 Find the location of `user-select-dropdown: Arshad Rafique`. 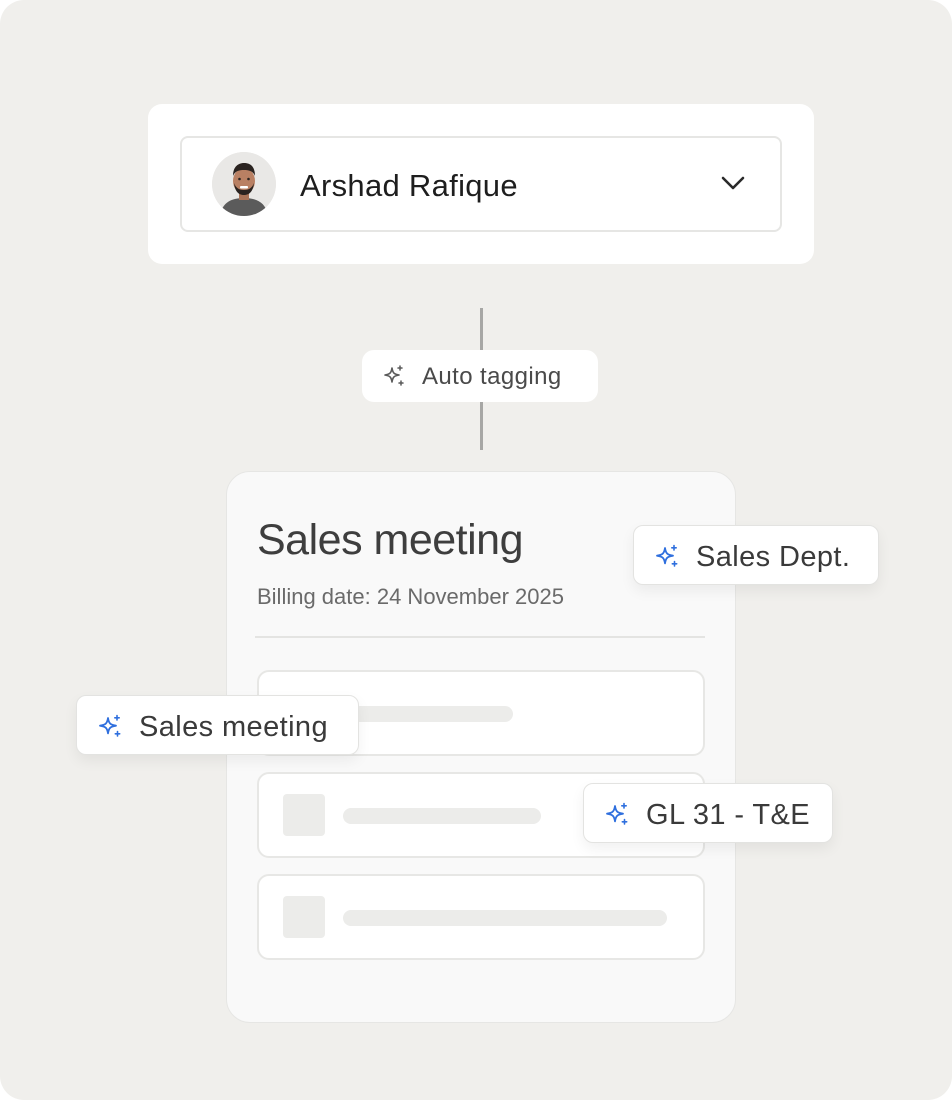

user-select-dropdown: Arshad Rafique is located at coordinates (481, 184).